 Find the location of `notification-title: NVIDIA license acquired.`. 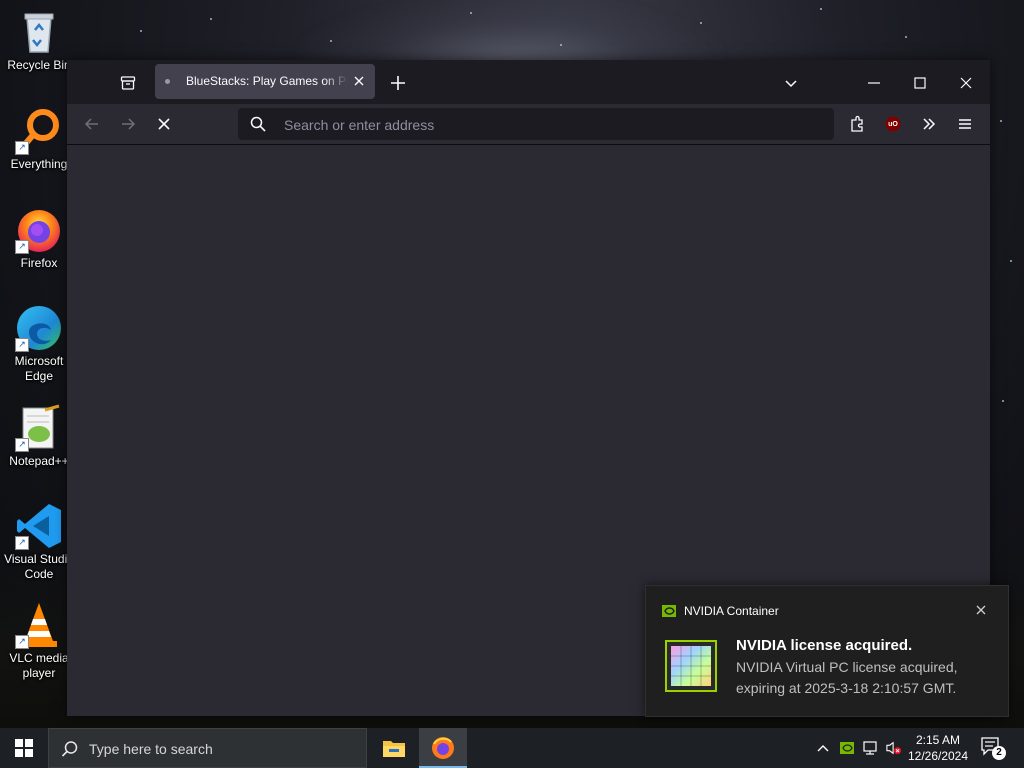

notification-title: NVIDIA license acquired. is located at coordinates (824, 645).